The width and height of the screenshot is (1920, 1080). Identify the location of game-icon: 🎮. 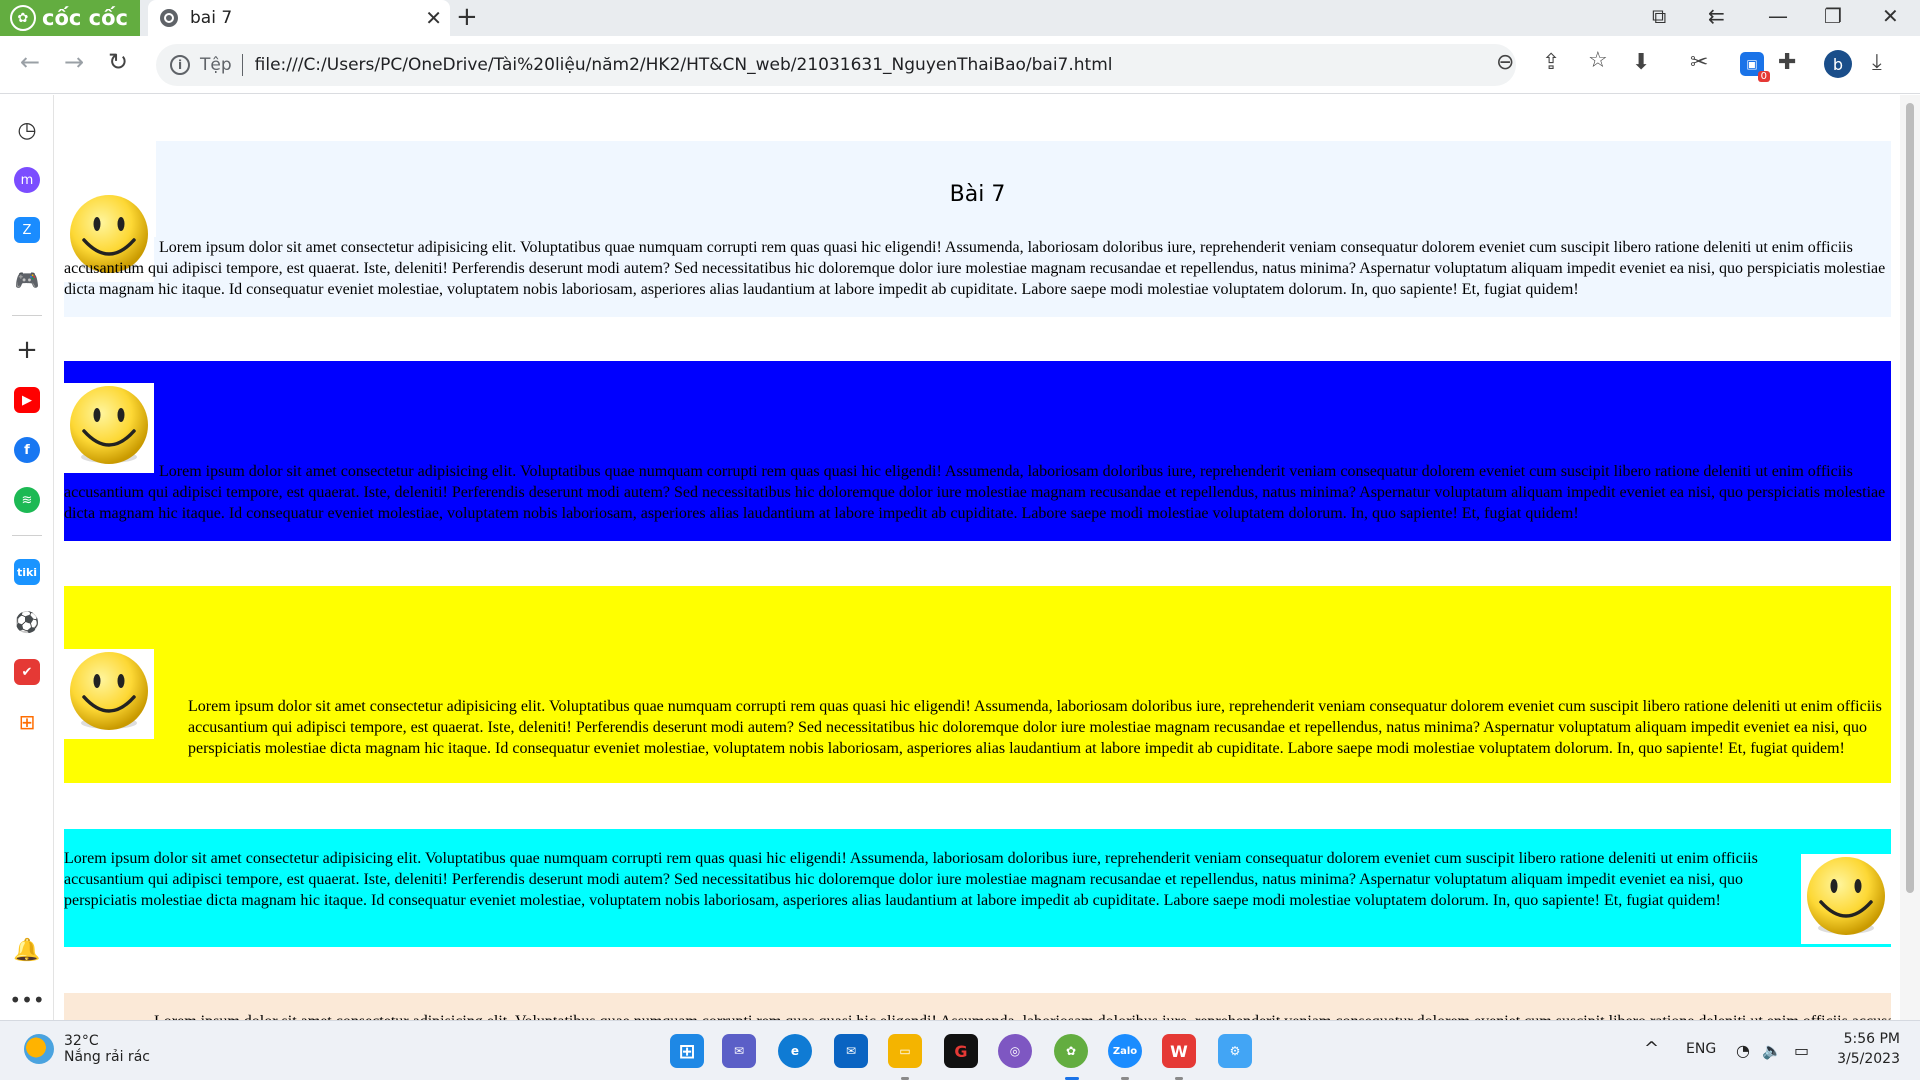
(27, 280).